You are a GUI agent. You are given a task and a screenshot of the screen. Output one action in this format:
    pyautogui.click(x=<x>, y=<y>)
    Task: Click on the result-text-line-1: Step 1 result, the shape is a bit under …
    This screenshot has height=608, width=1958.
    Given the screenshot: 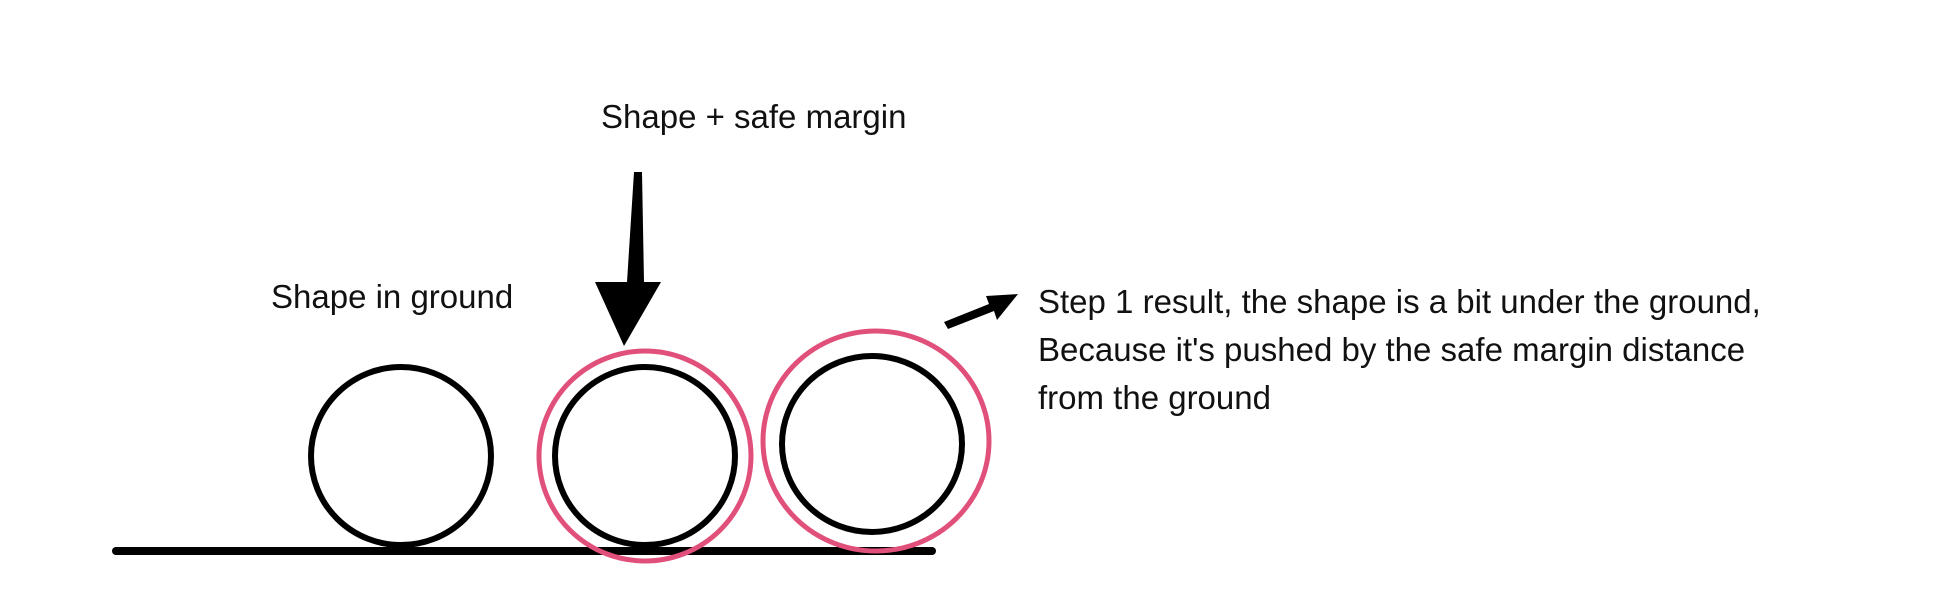 What is the action you would take?
    pyautogui.click(x=1399, y=301)
    